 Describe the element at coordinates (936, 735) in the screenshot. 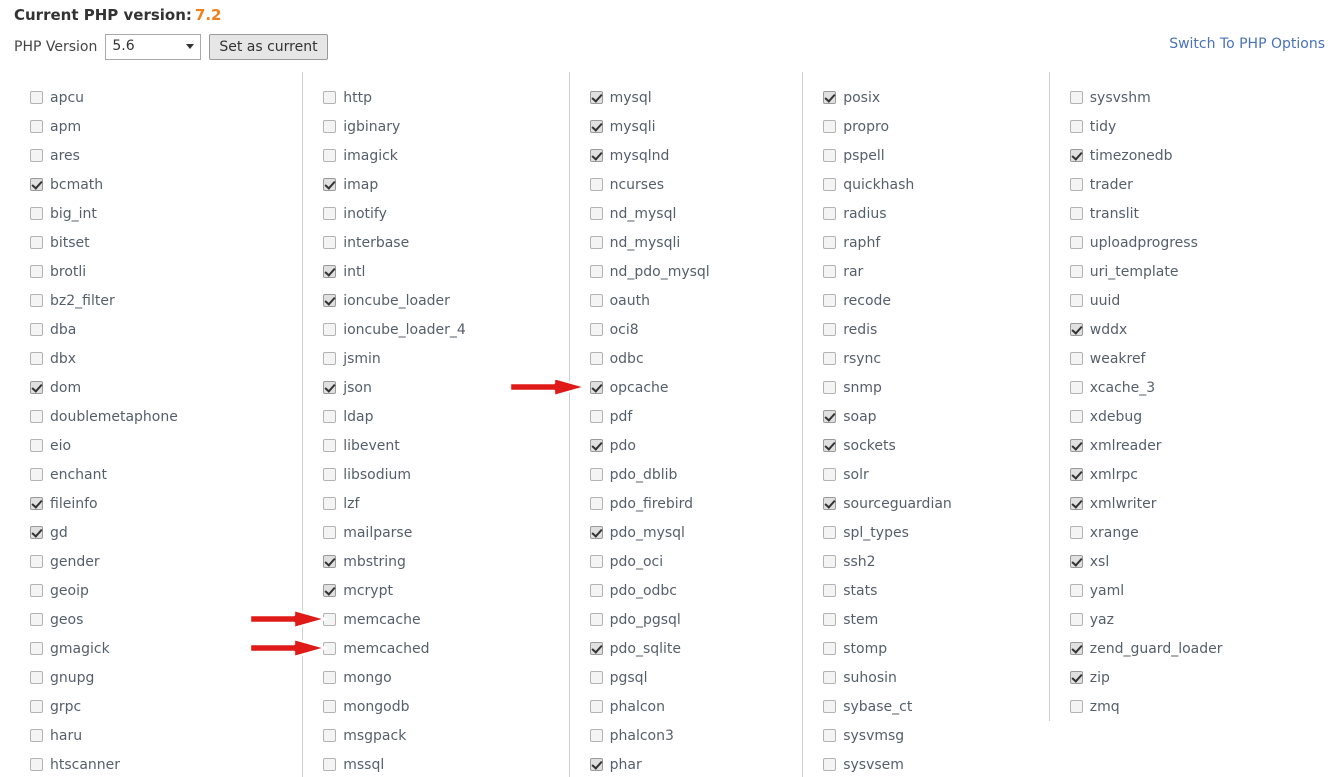

I see `extension-item: sysvmsg` at that location.